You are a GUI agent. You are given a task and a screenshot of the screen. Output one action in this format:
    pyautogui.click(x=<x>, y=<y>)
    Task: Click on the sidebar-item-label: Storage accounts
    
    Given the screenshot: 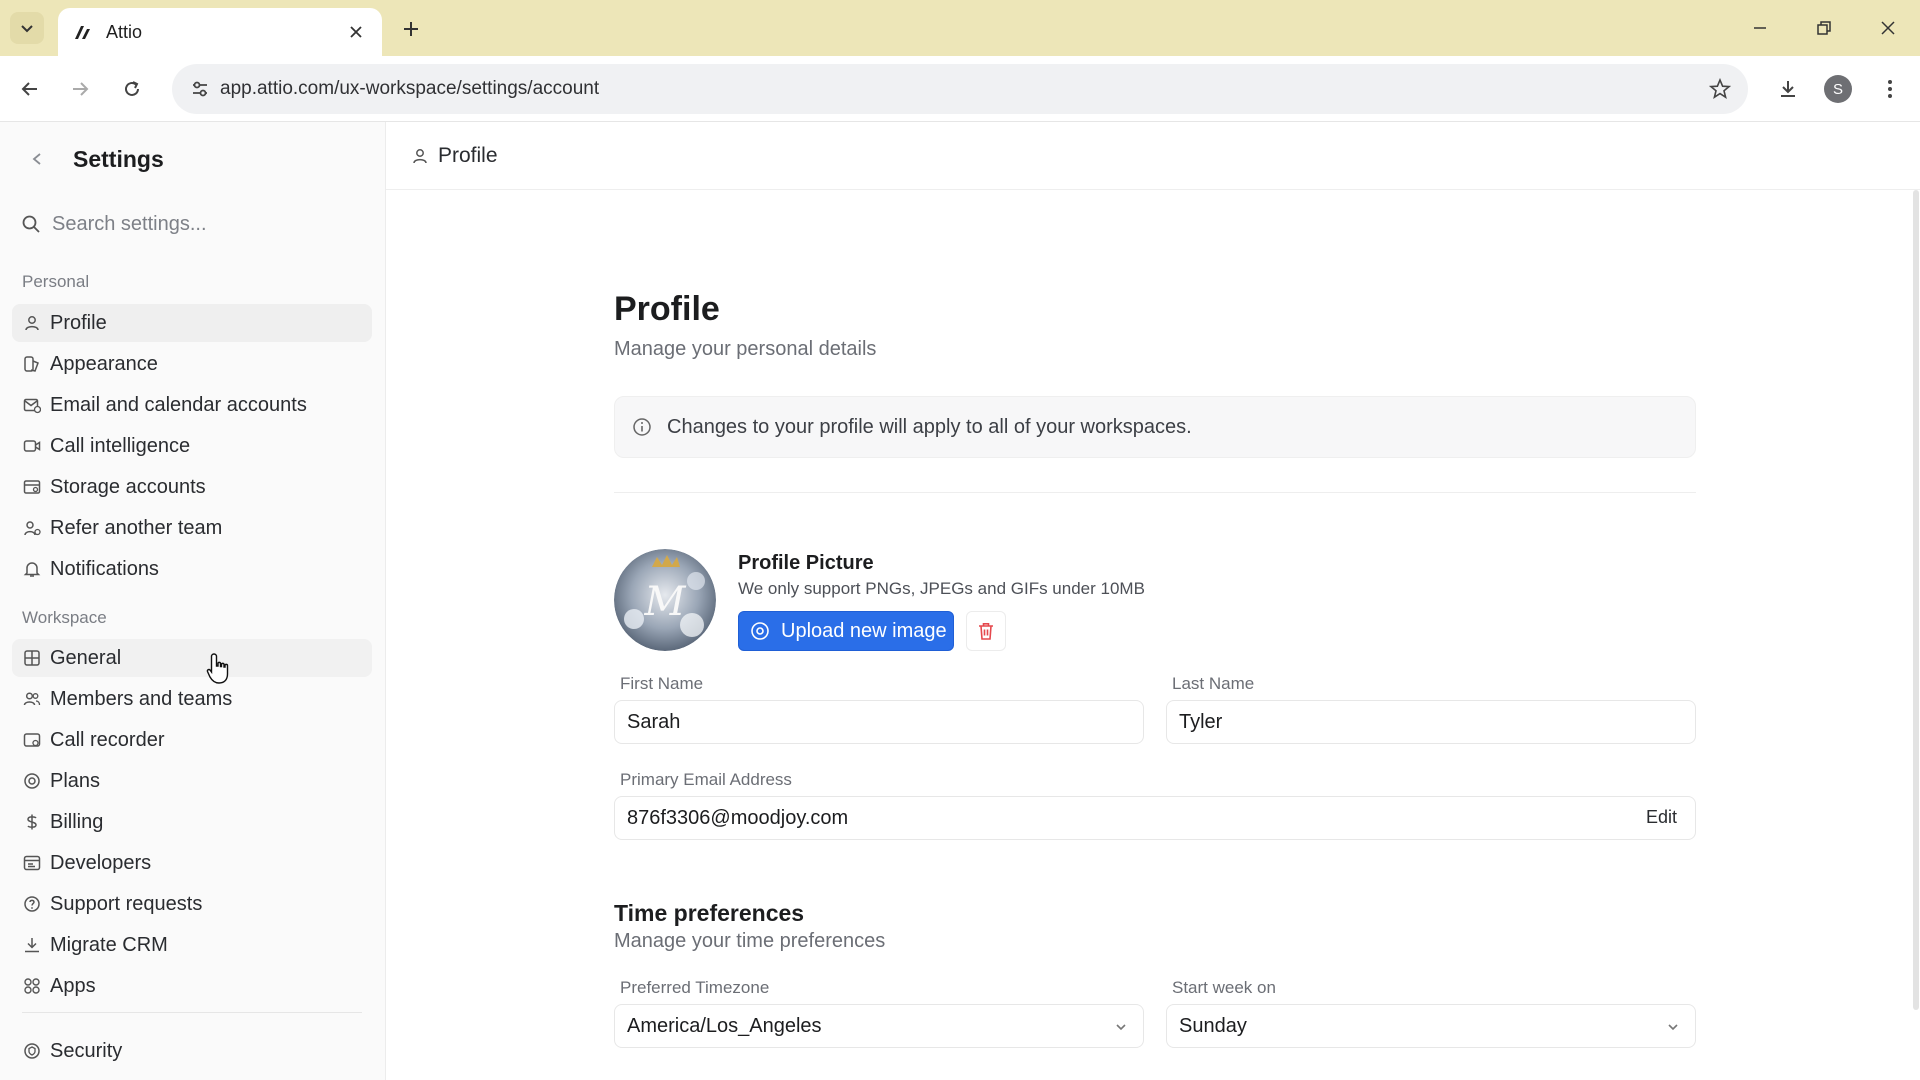 What is the action you would take?
    pyautogui.click(x=128, y=486)
    